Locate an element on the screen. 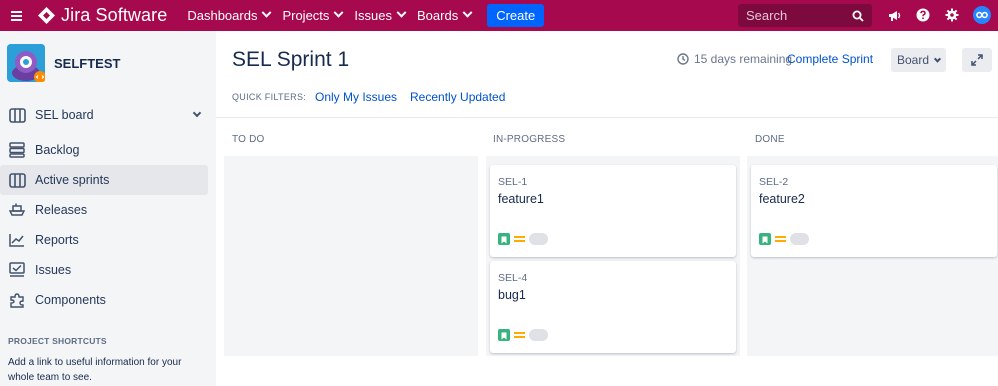  issue-key: SEL-1 is located at coordinates (512, 182).